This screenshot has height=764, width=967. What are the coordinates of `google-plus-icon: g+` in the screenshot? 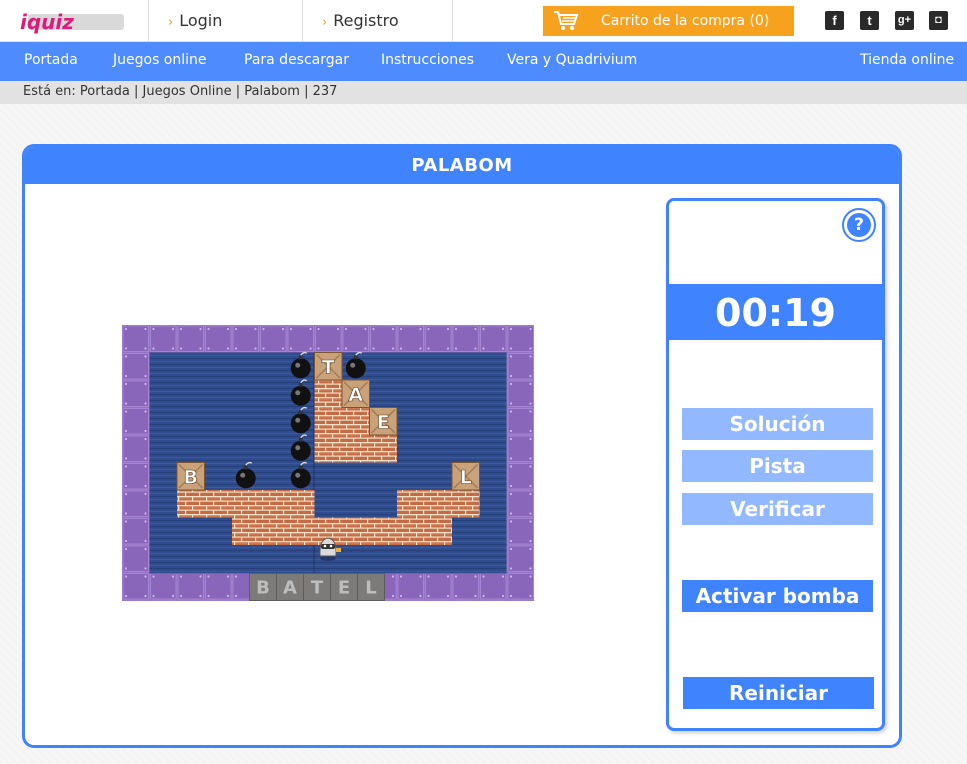 It's located at (904, 20).